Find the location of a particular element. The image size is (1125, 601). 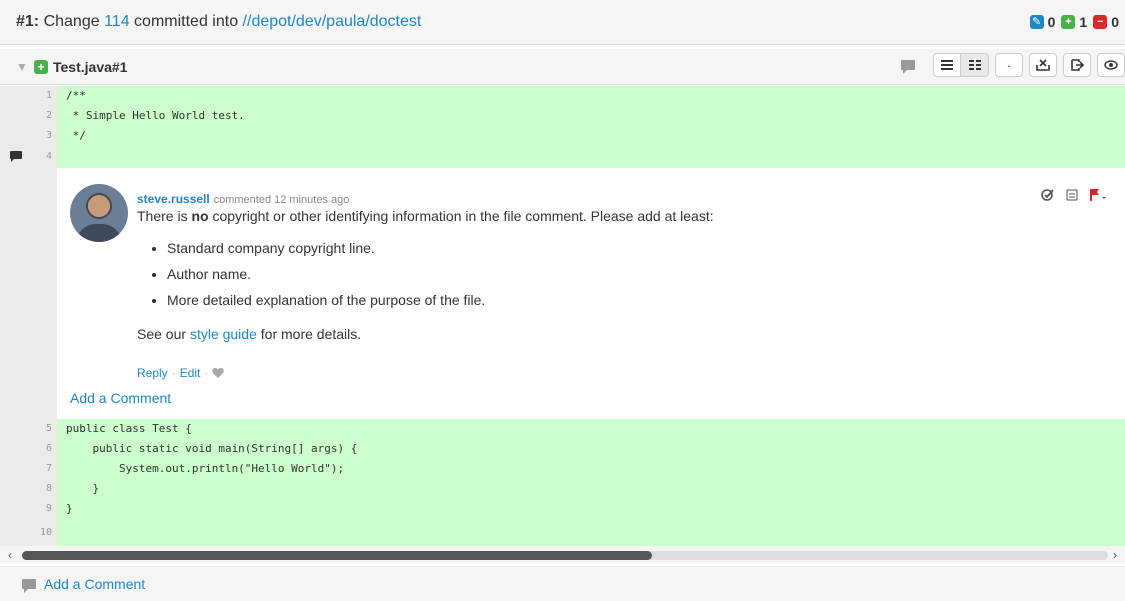

delete-icon: − is located at coordinates (1100, 22).